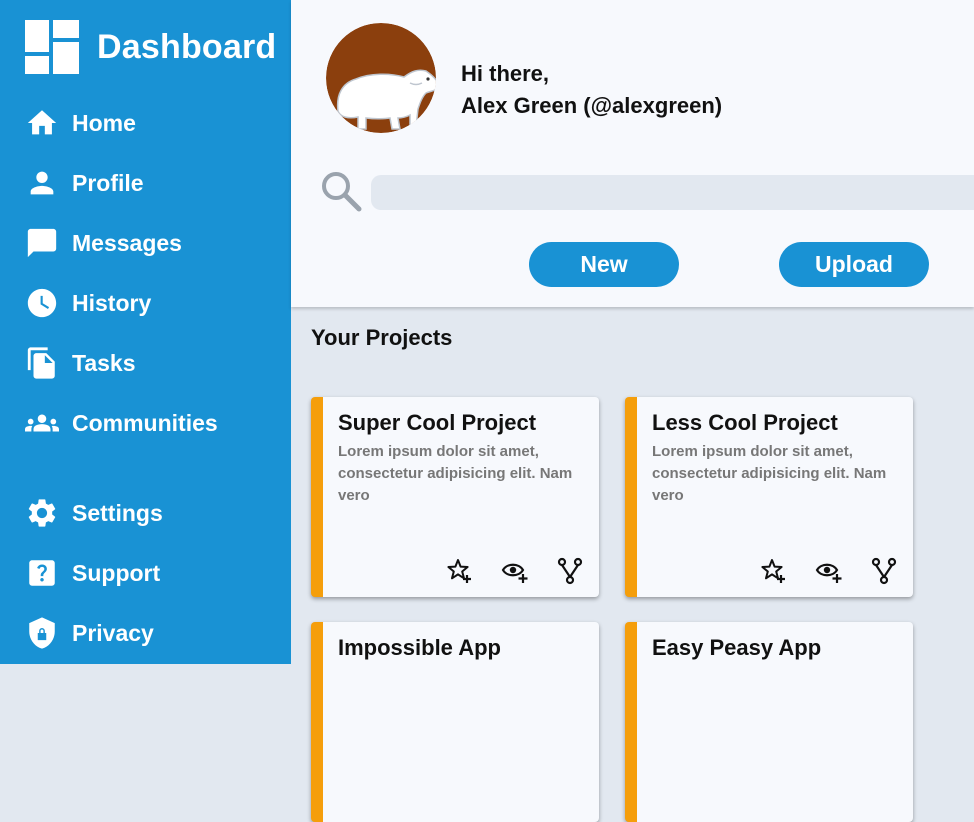  I want to click on document-icon, so click(42, 363).